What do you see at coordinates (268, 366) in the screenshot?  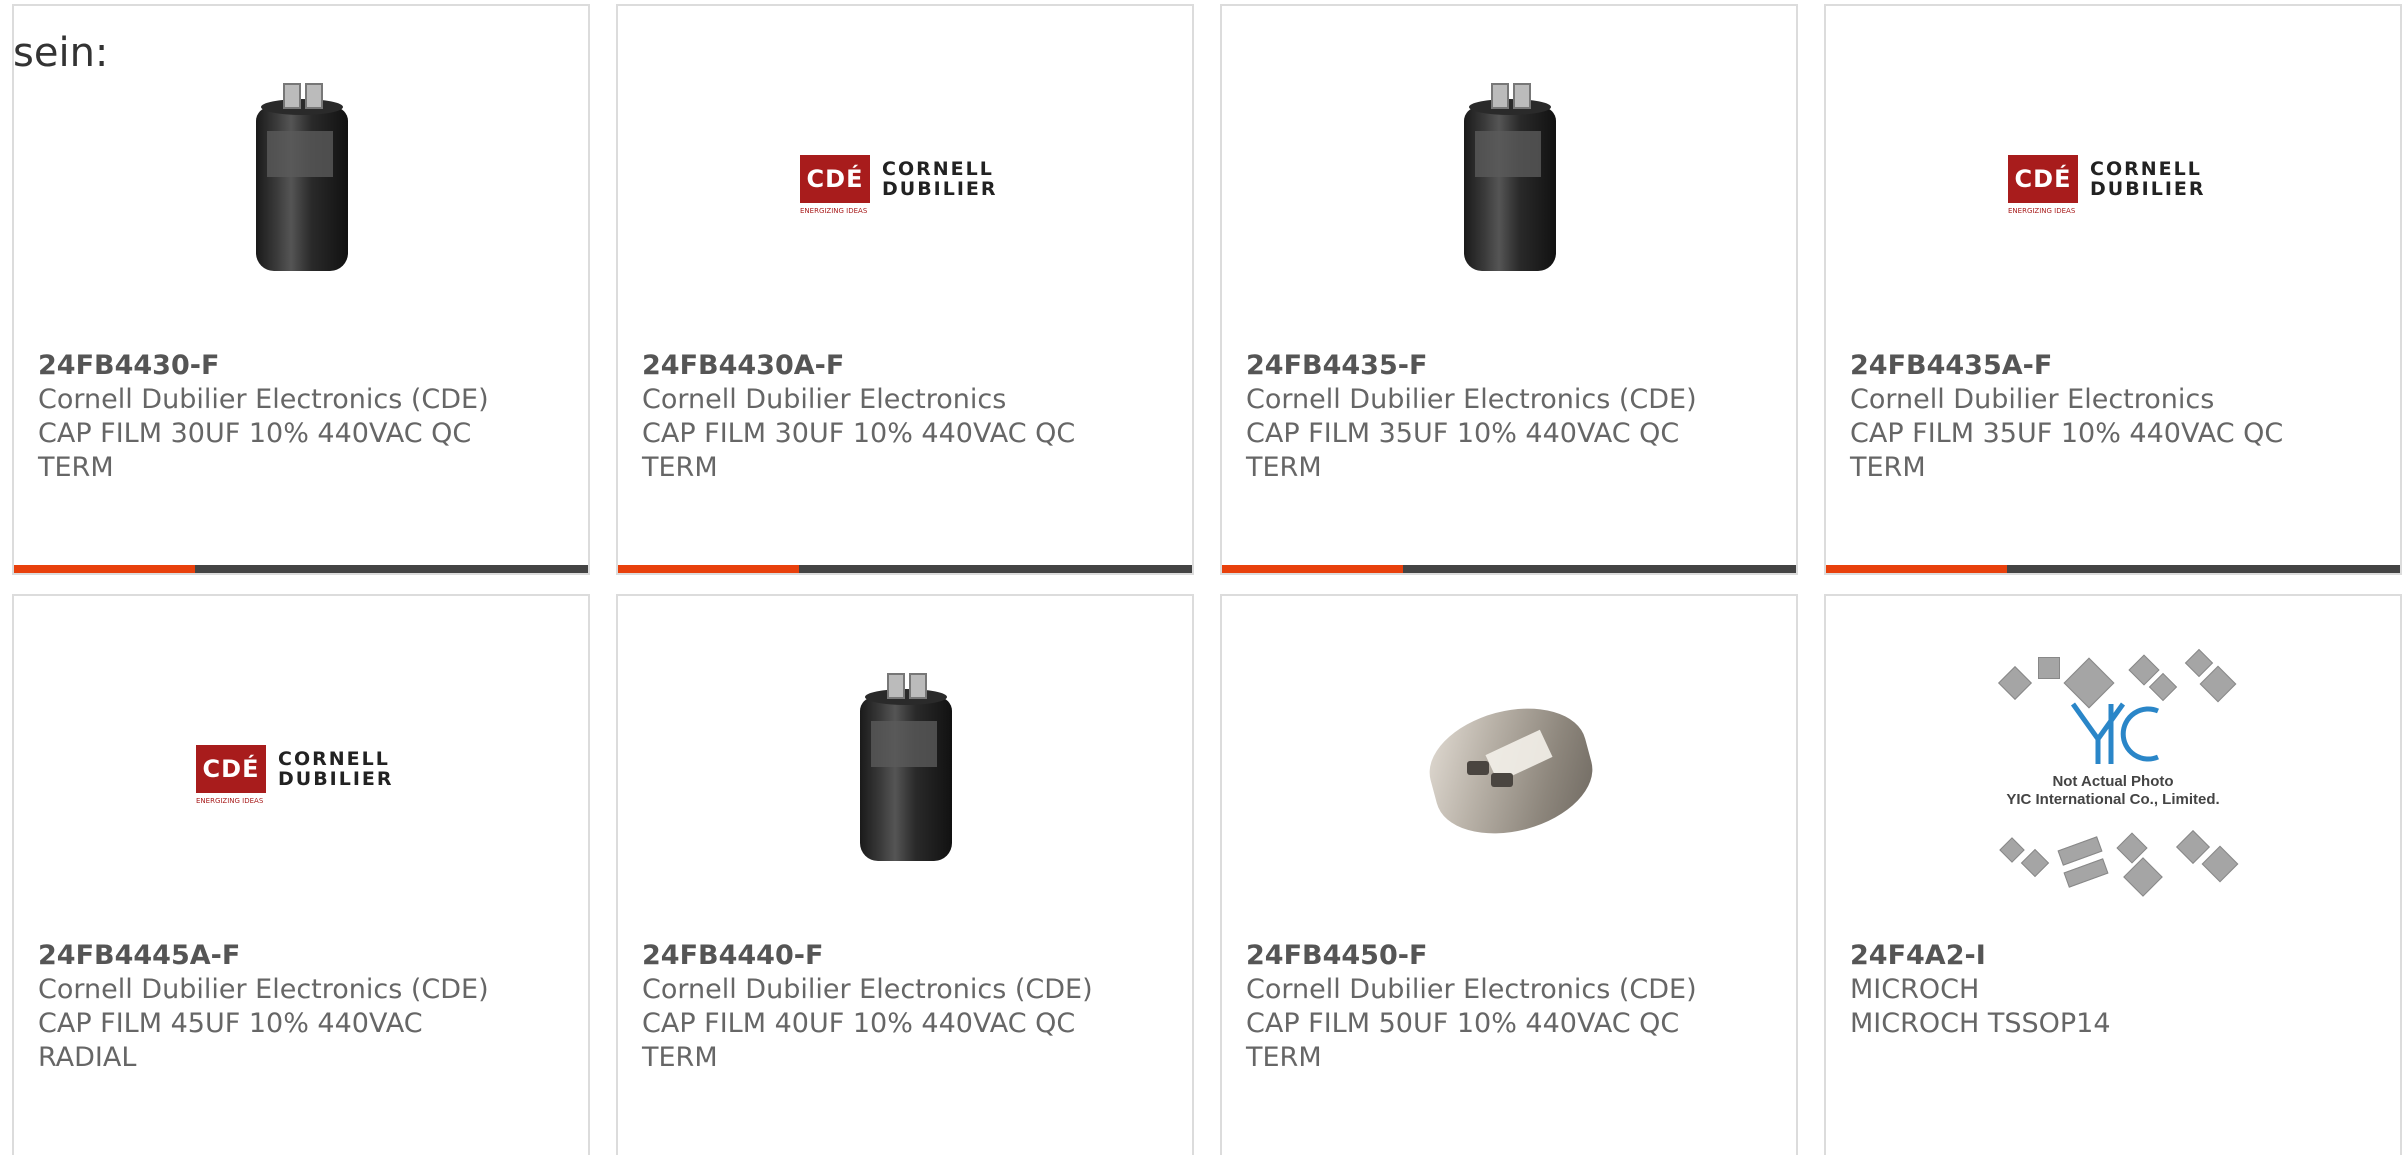 I see `part-number-link: 24FB4430-F` at bounding box center [268, 366].